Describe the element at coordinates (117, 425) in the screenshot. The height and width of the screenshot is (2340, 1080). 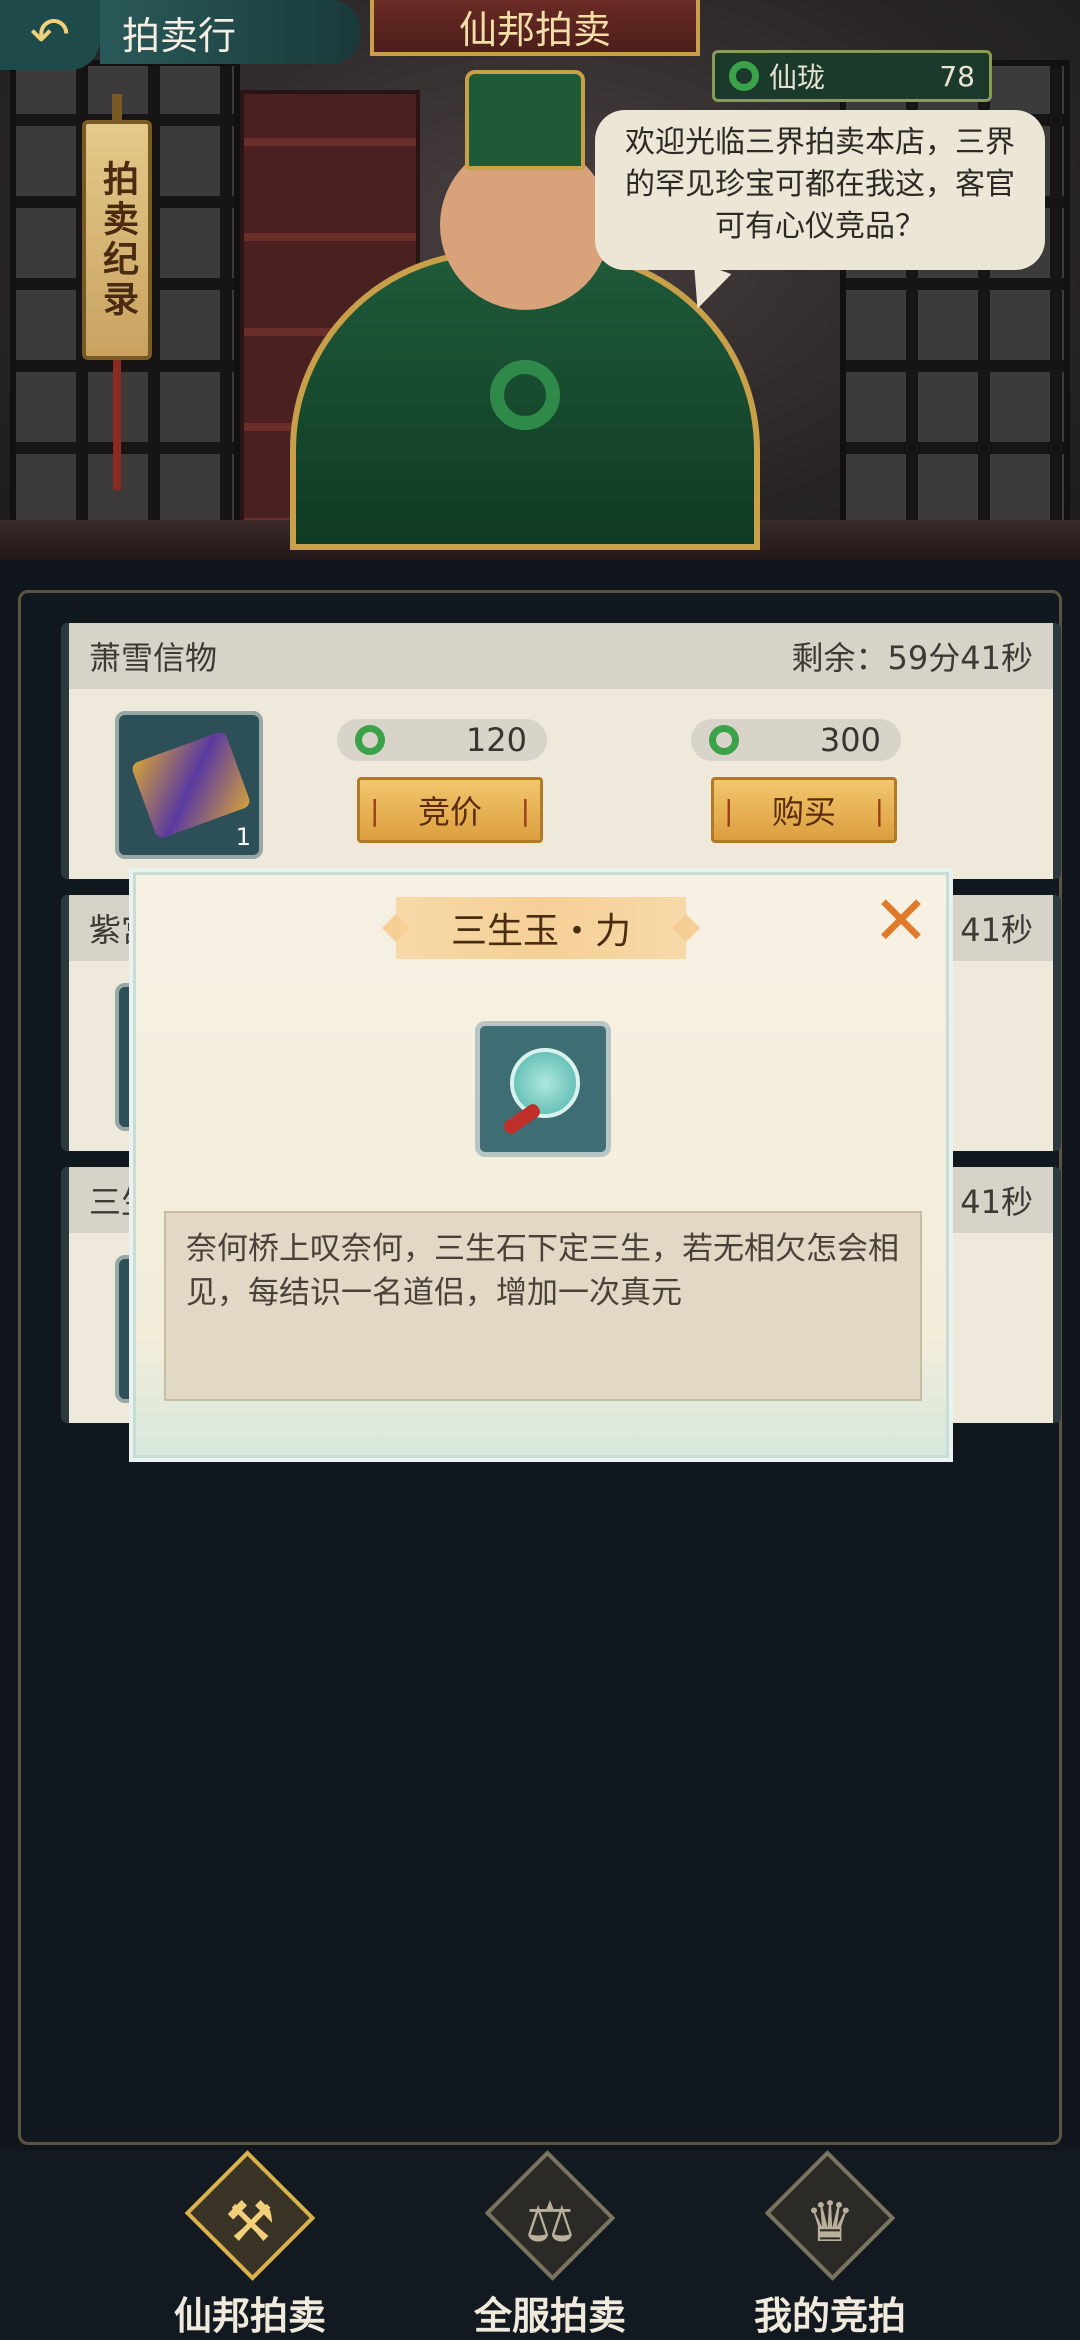
I see `tassel-decoration` at that location.